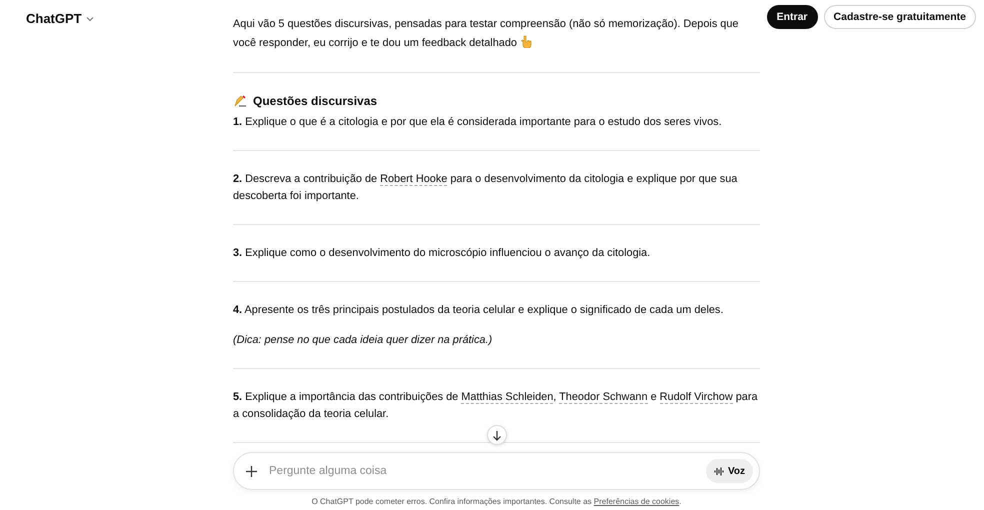  I want to click on signup-button: Cadastre-se gratuitamente, so click(900, 17).